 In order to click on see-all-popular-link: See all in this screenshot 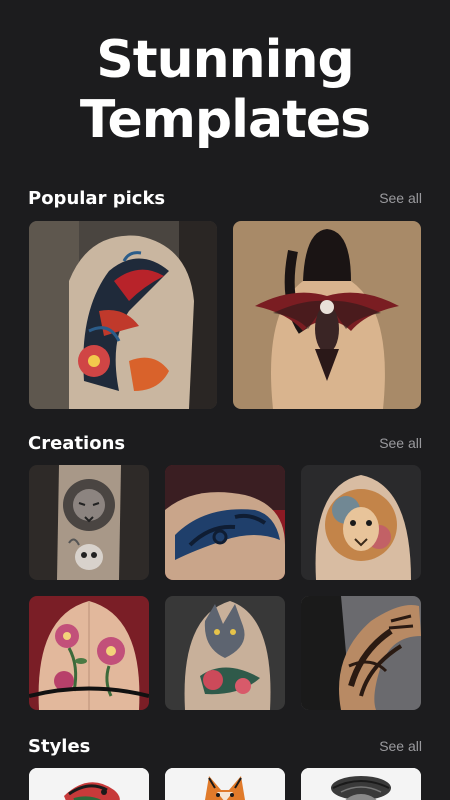, I will do `click(400, 198)`.